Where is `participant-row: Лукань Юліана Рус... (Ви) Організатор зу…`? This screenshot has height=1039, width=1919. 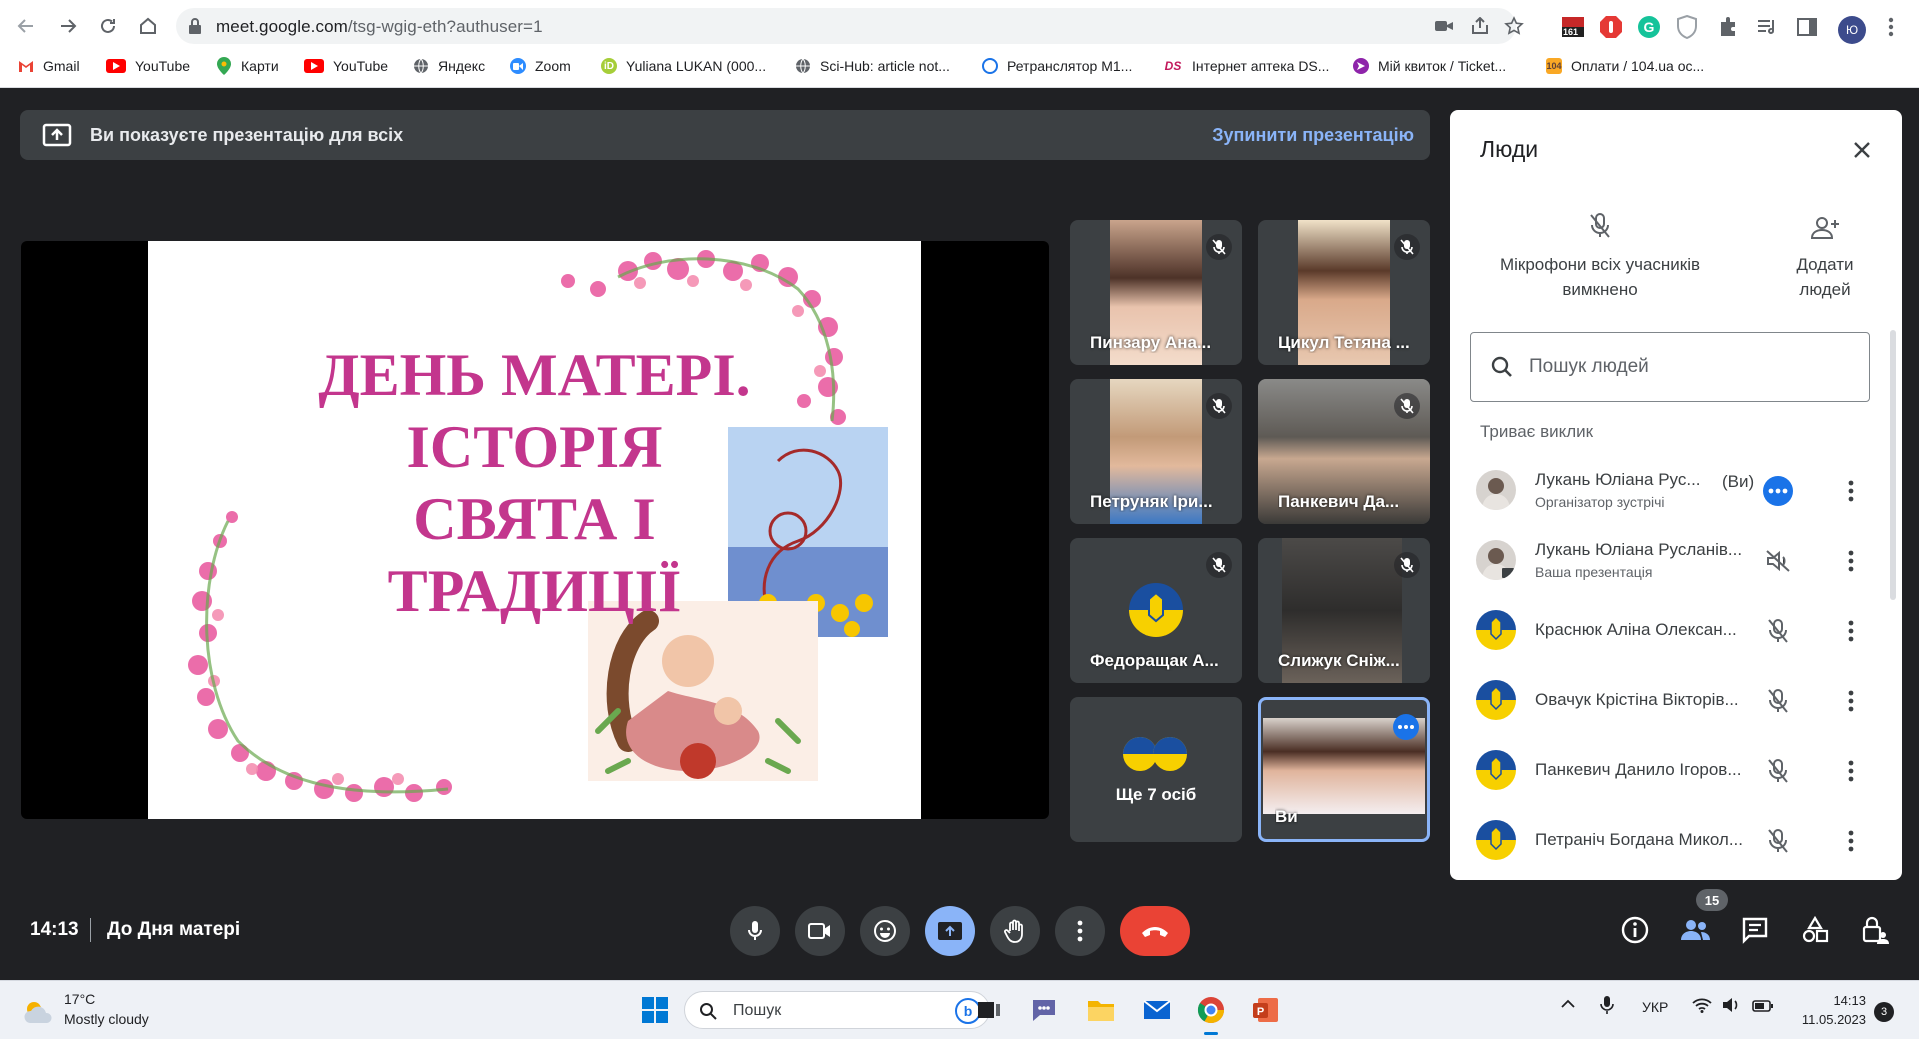
participant-row: Лукань Юліана Рус... (Ви) Організатор зу… is located at coordinates (1676, 491).